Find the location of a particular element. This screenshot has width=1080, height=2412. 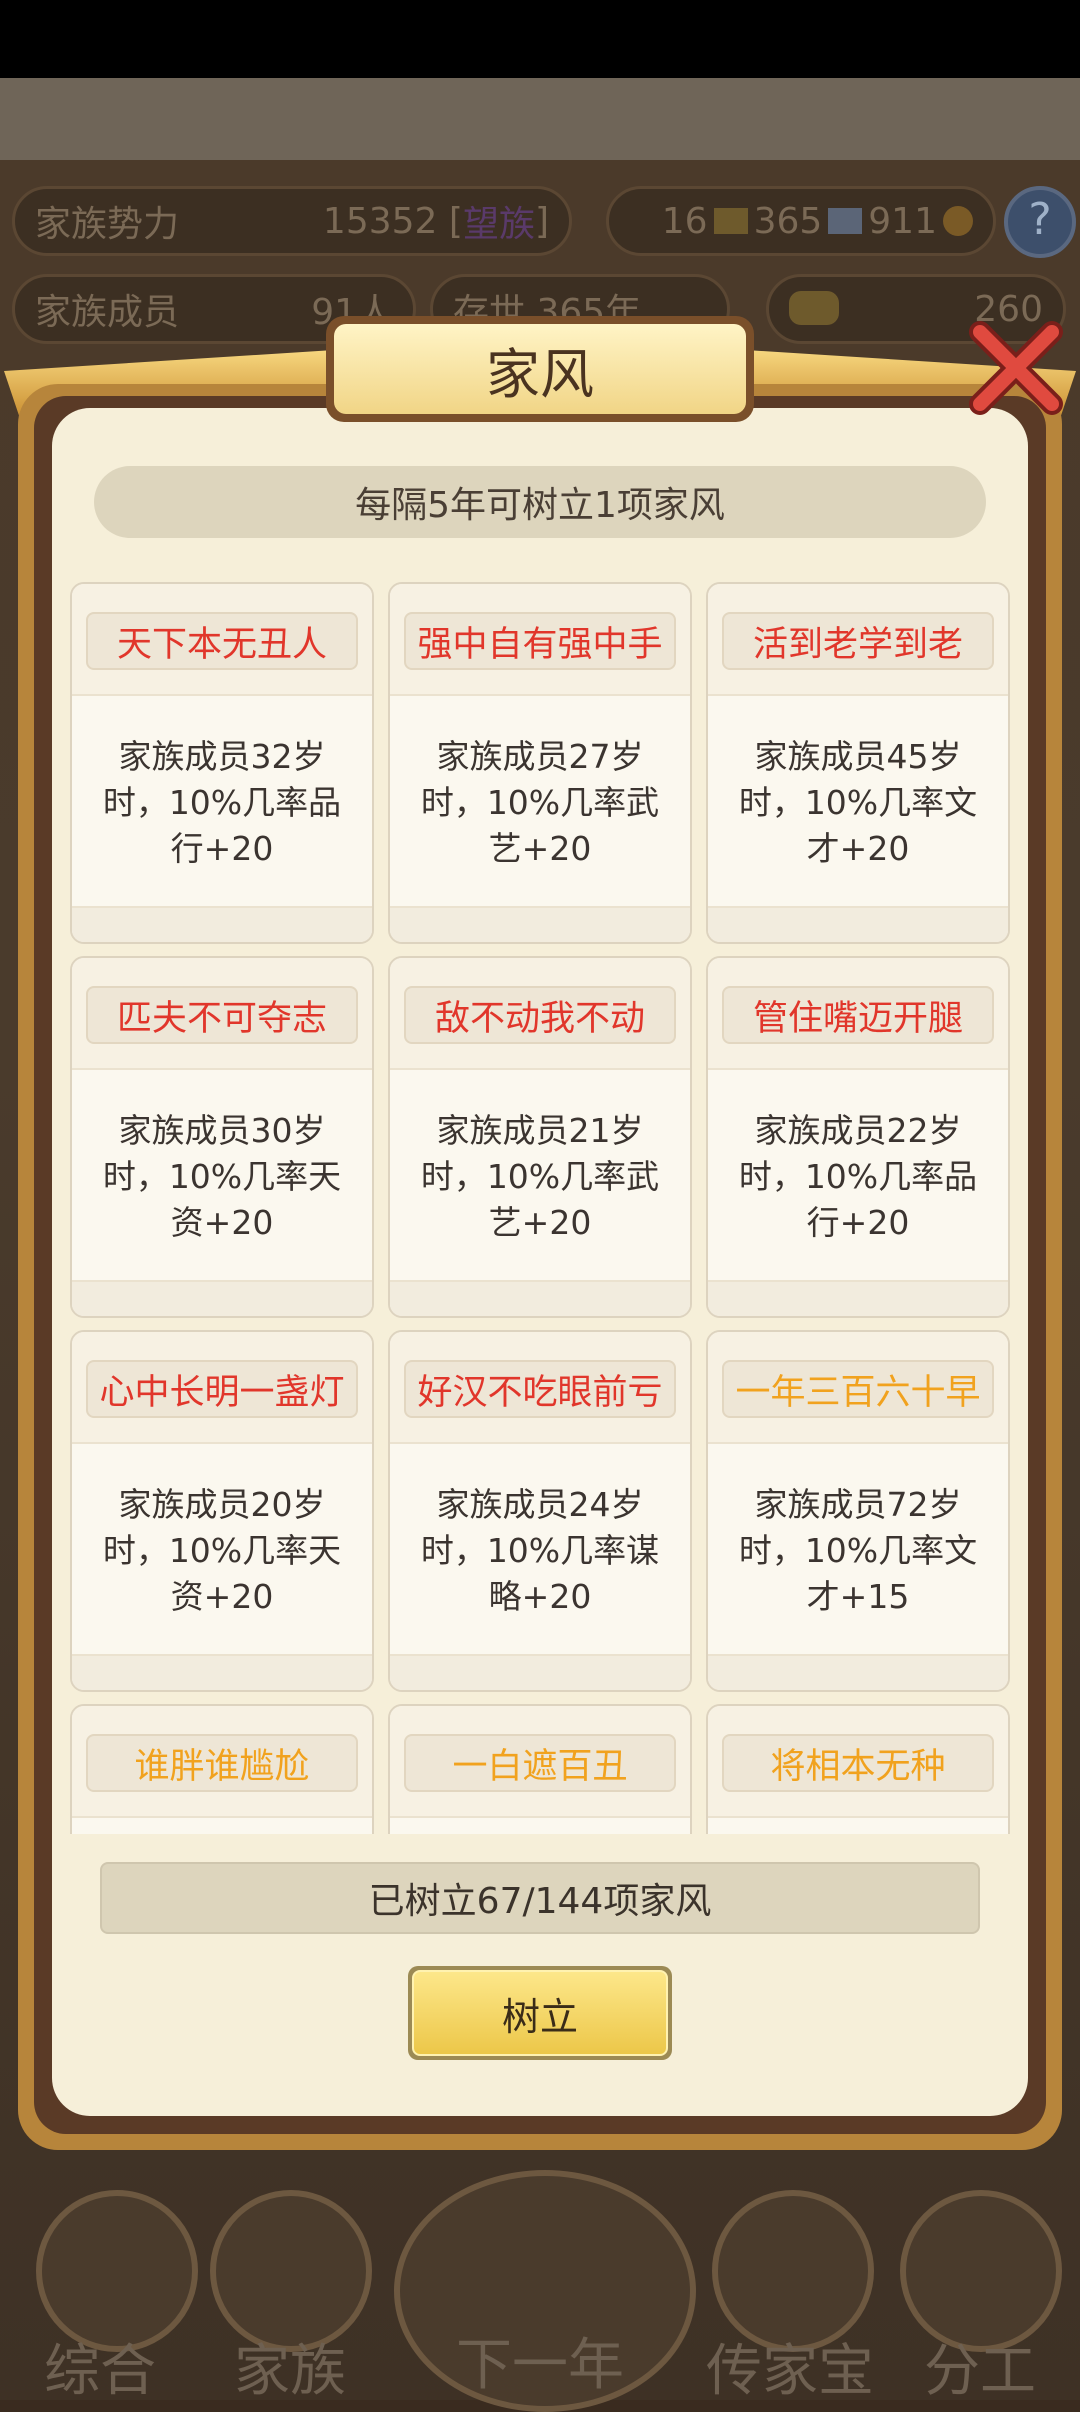

nav-item-heirloom: 传家宝 is located at coordinates (790, 2366).